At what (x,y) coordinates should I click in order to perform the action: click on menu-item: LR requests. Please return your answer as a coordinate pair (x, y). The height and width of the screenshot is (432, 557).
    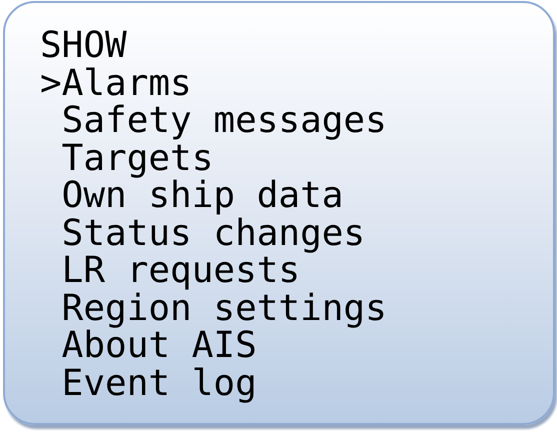
    Looking at the image, I should click on (170, 271).